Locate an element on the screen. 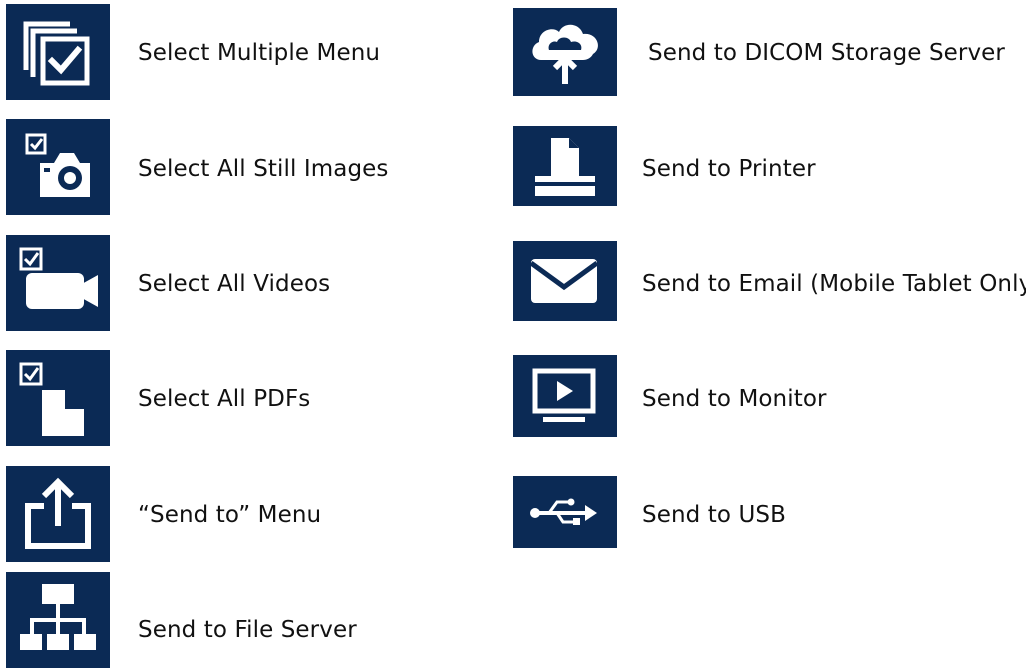 Image resolution: width=1026 pixels, height=668 pixels. select-all-videos-tile is located at coordinates (58, 283).